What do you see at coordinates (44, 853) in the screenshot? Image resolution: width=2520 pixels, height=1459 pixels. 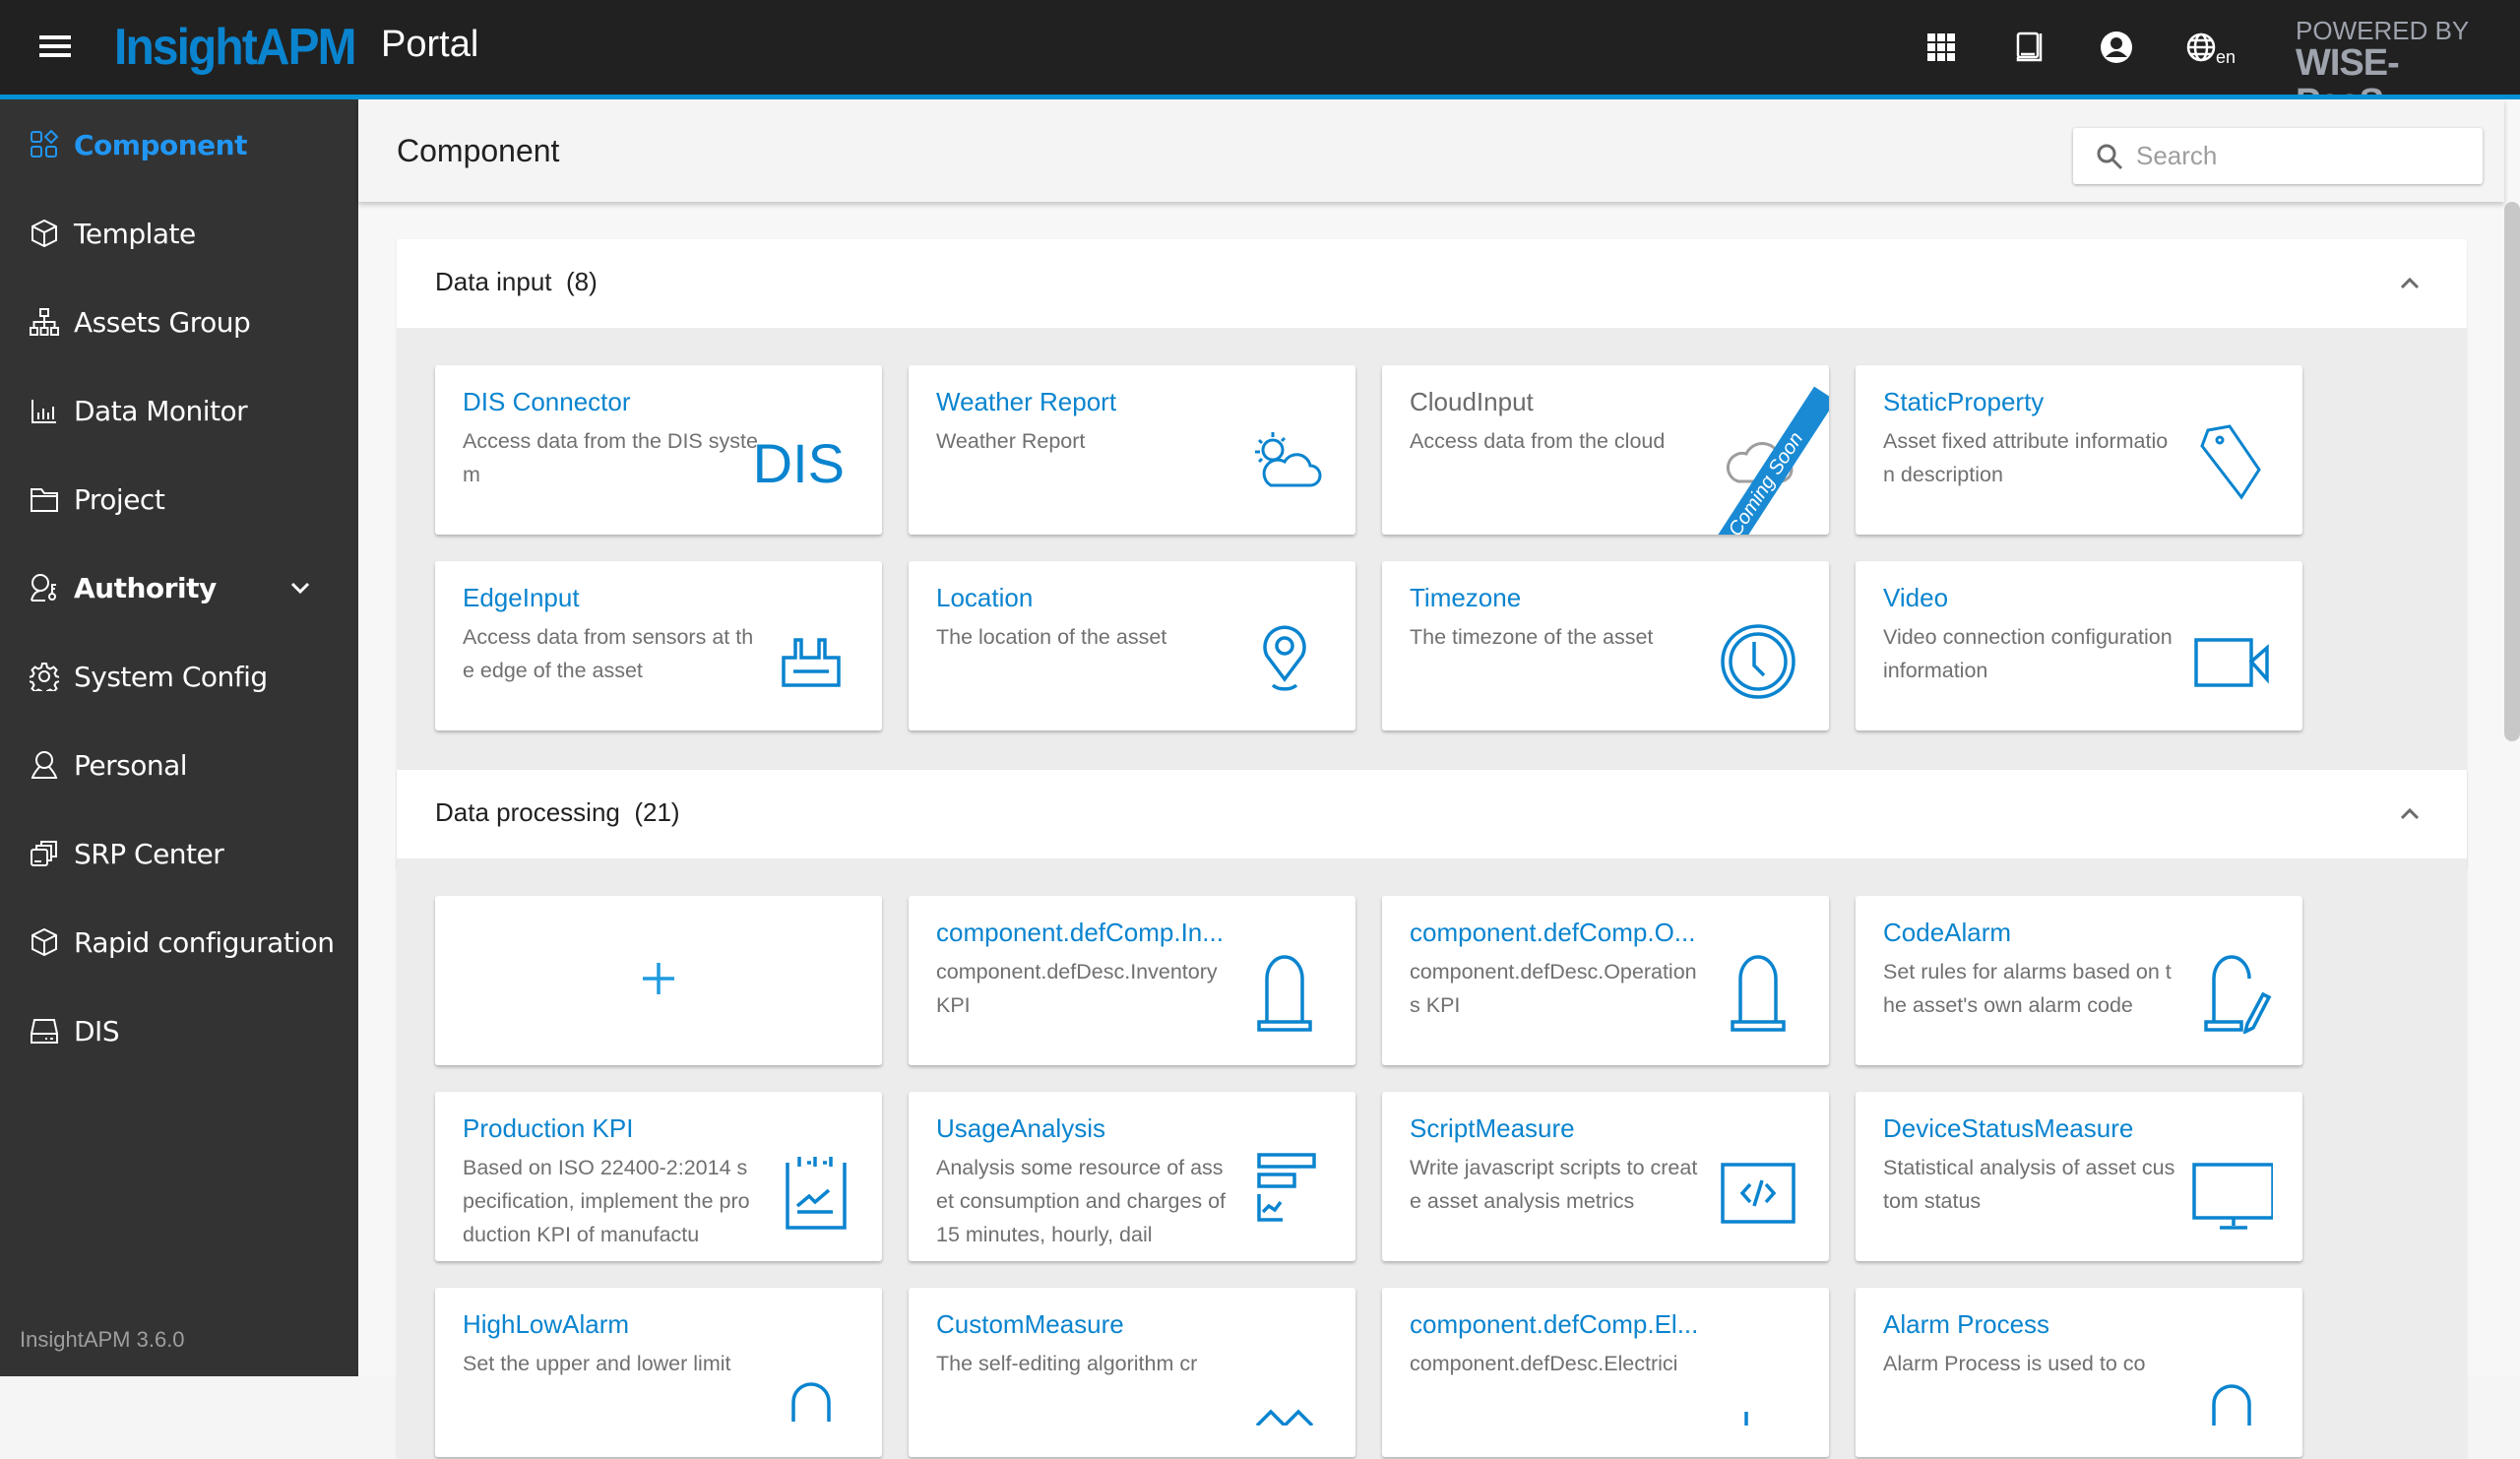 I see `stacked-windows-icon` at bounding box center [44, 853].